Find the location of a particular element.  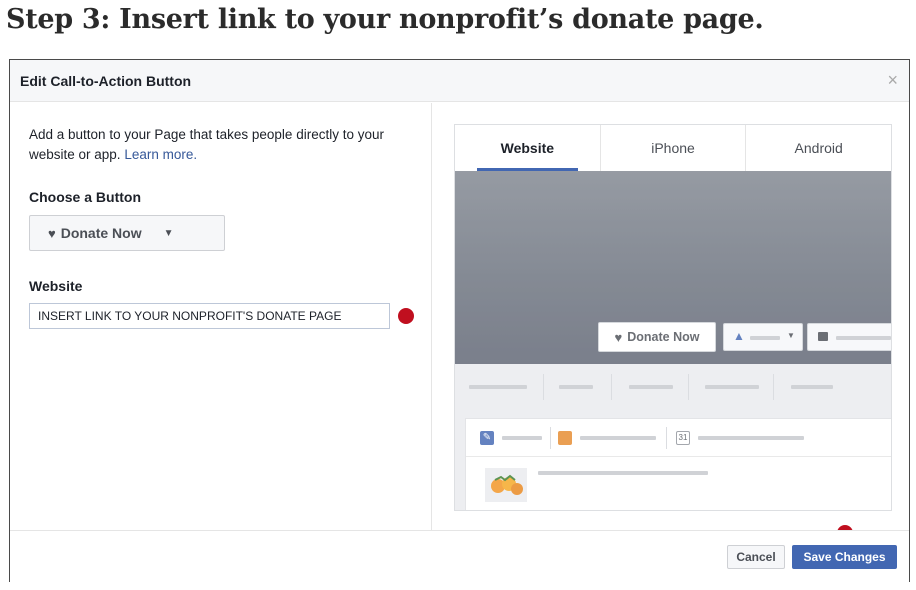

close-icon: × is located at coordinates (892, 80).